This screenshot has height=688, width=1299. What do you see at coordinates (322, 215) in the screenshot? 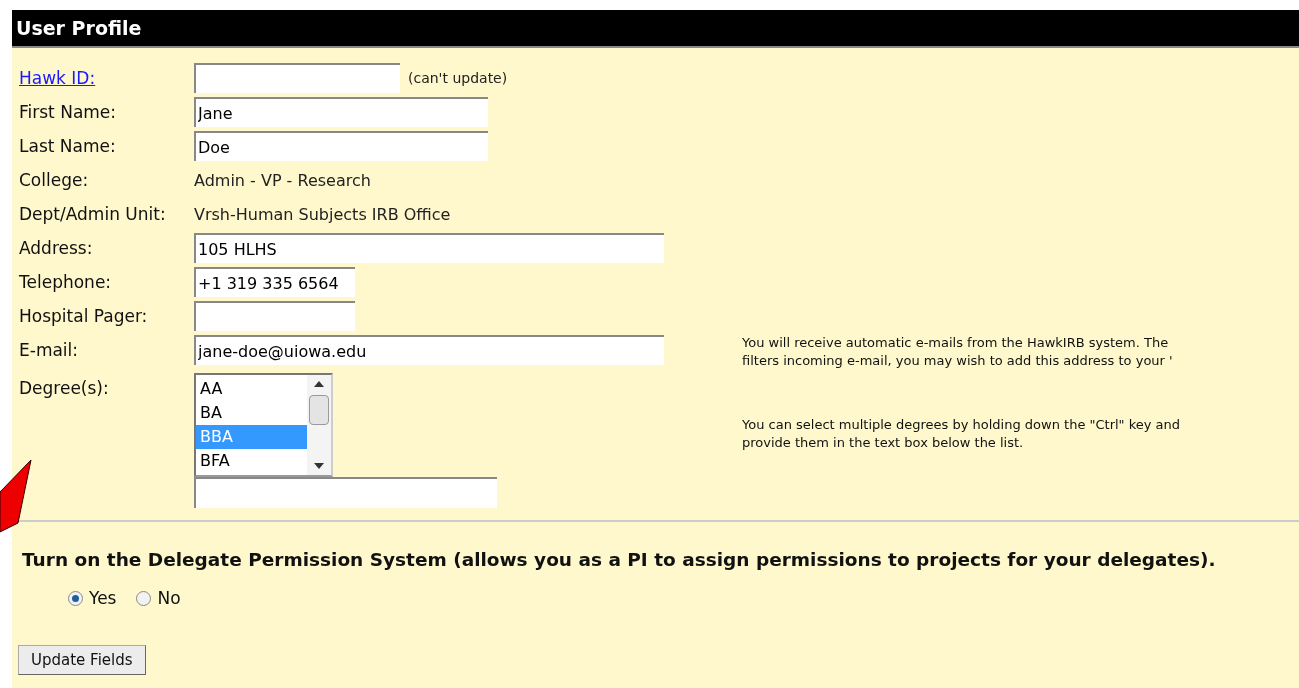
I see `value-text: Vrsh-Human Subjects IRB Office` at bounding box center [322, 215].